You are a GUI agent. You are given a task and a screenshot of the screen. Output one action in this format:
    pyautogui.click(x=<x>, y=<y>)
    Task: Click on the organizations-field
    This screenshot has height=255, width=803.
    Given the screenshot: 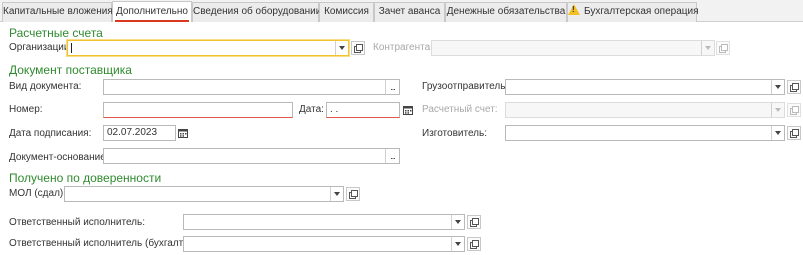 What is the action you would take?
    pyautogui.click(x=208, y=48)
    